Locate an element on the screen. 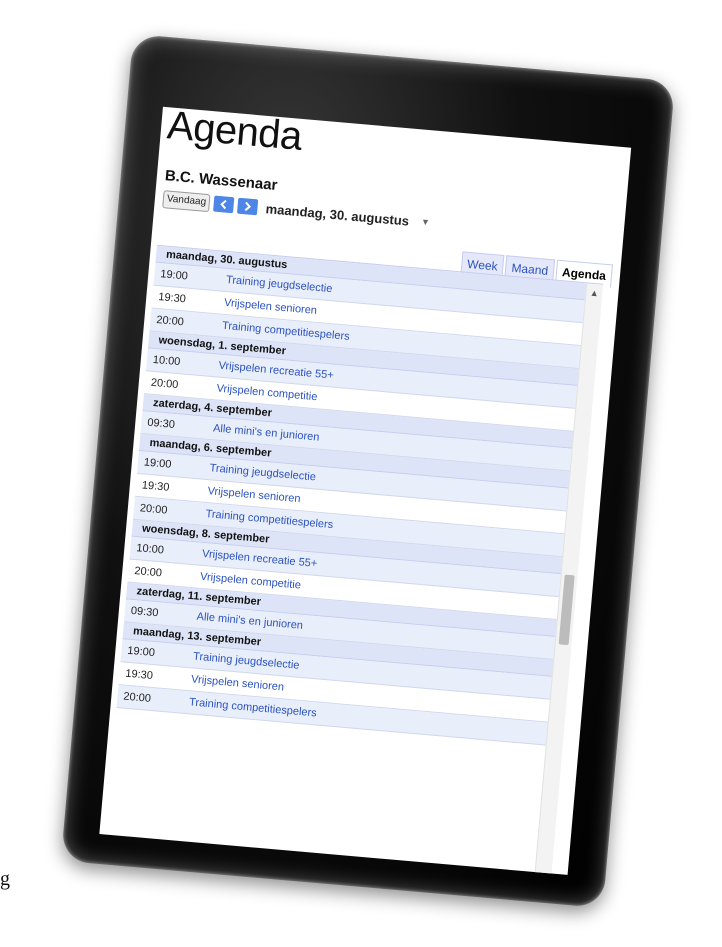  chevron-left-icon is located at coordinates (223, 204).